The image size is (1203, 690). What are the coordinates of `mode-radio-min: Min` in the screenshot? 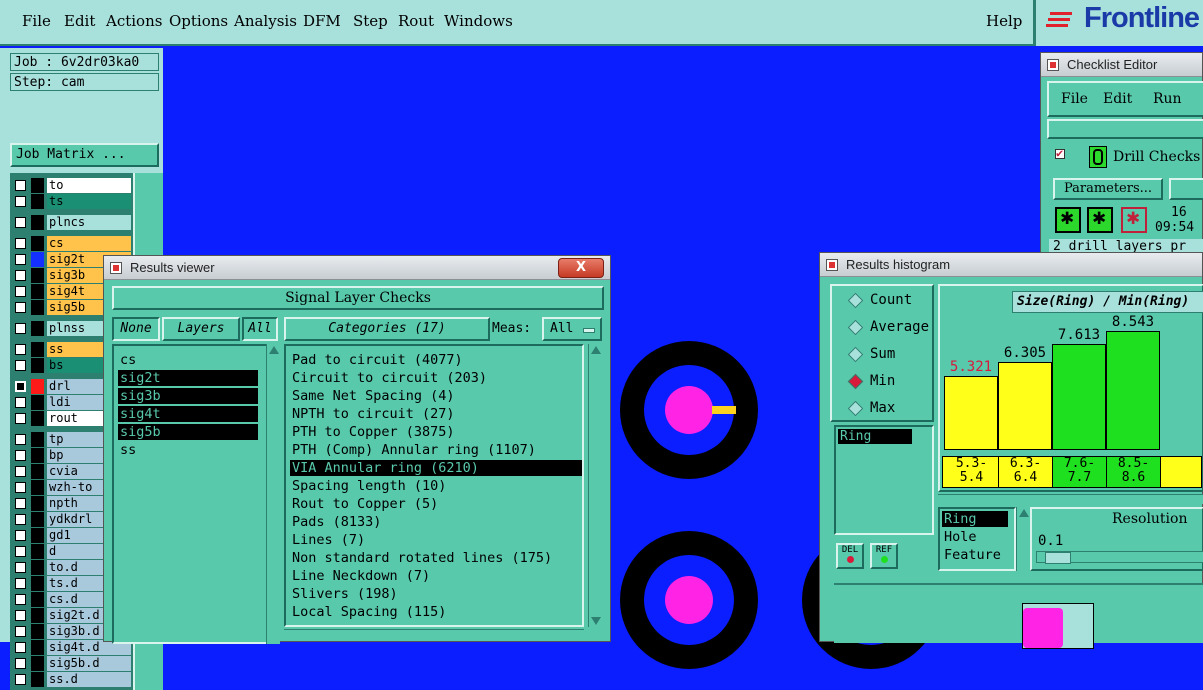 It's located at (895, 381).